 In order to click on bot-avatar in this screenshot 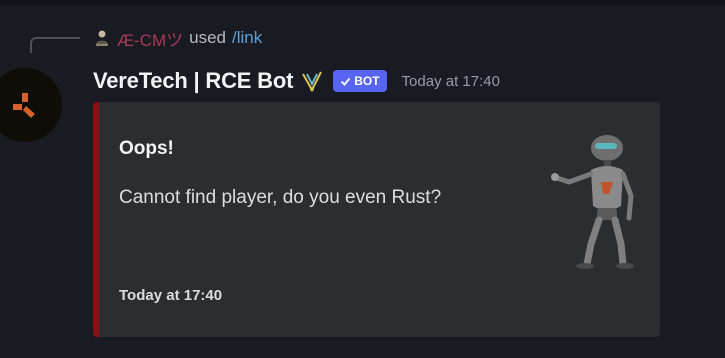, I will do `click(31, 105)`.